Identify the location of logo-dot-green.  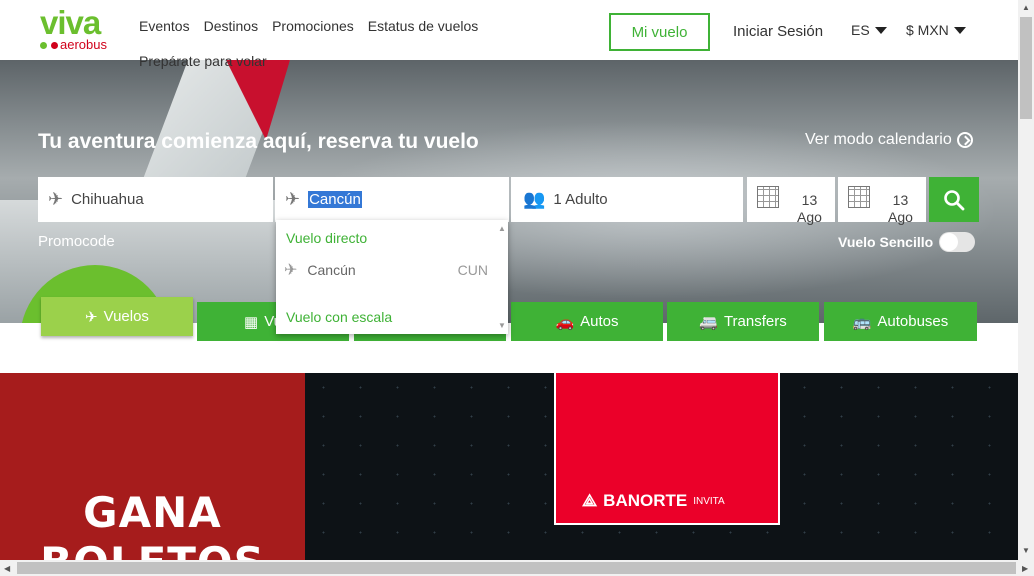
(43, 45).